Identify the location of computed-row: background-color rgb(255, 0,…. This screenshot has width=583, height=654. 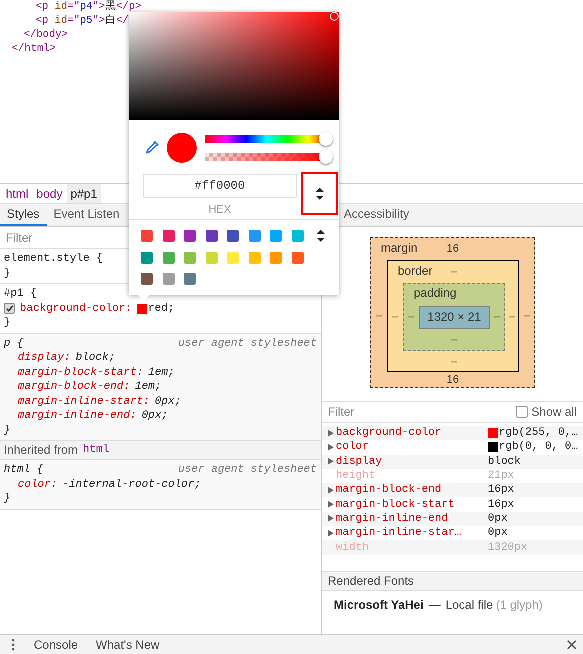
(452, 433).